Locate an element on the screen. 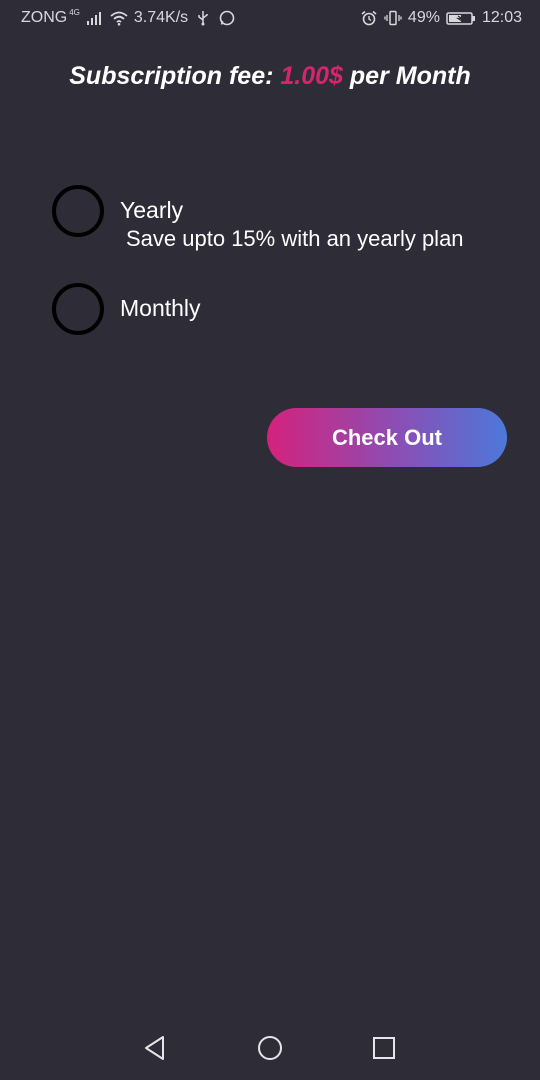 The image size is (540, 1080). recent-apps-icon is located at coordinates (384, 1048).